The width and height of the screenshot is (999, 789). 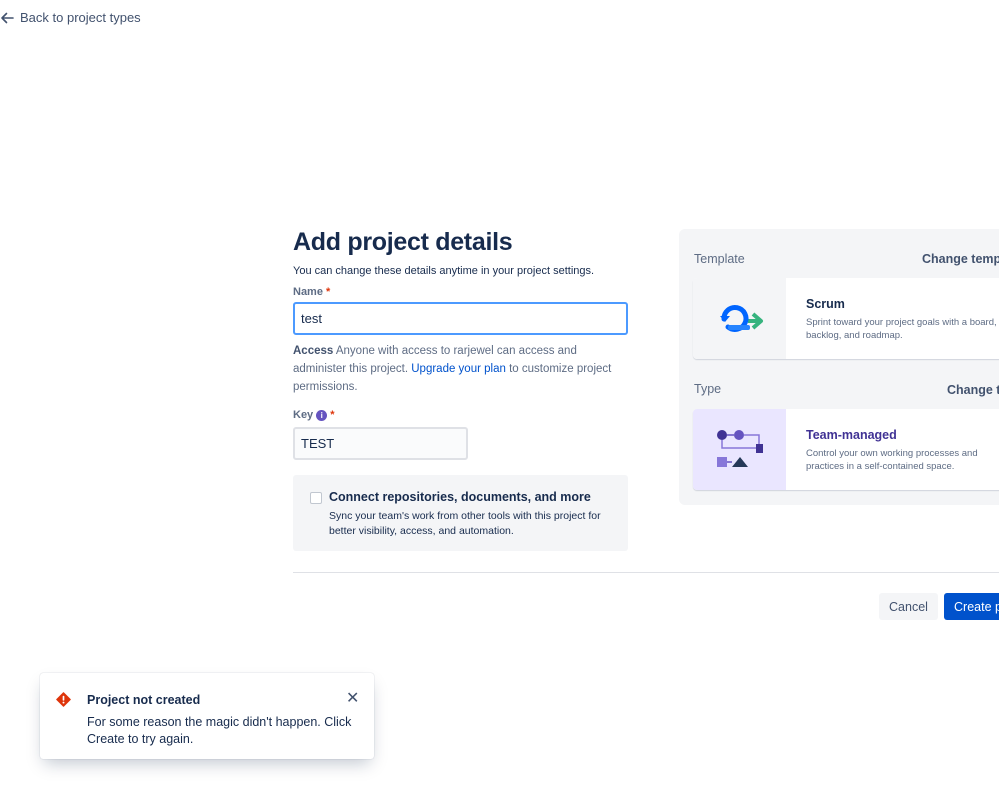 I want to click on error-flag-title: Project not created, so click(x=144, y=700).